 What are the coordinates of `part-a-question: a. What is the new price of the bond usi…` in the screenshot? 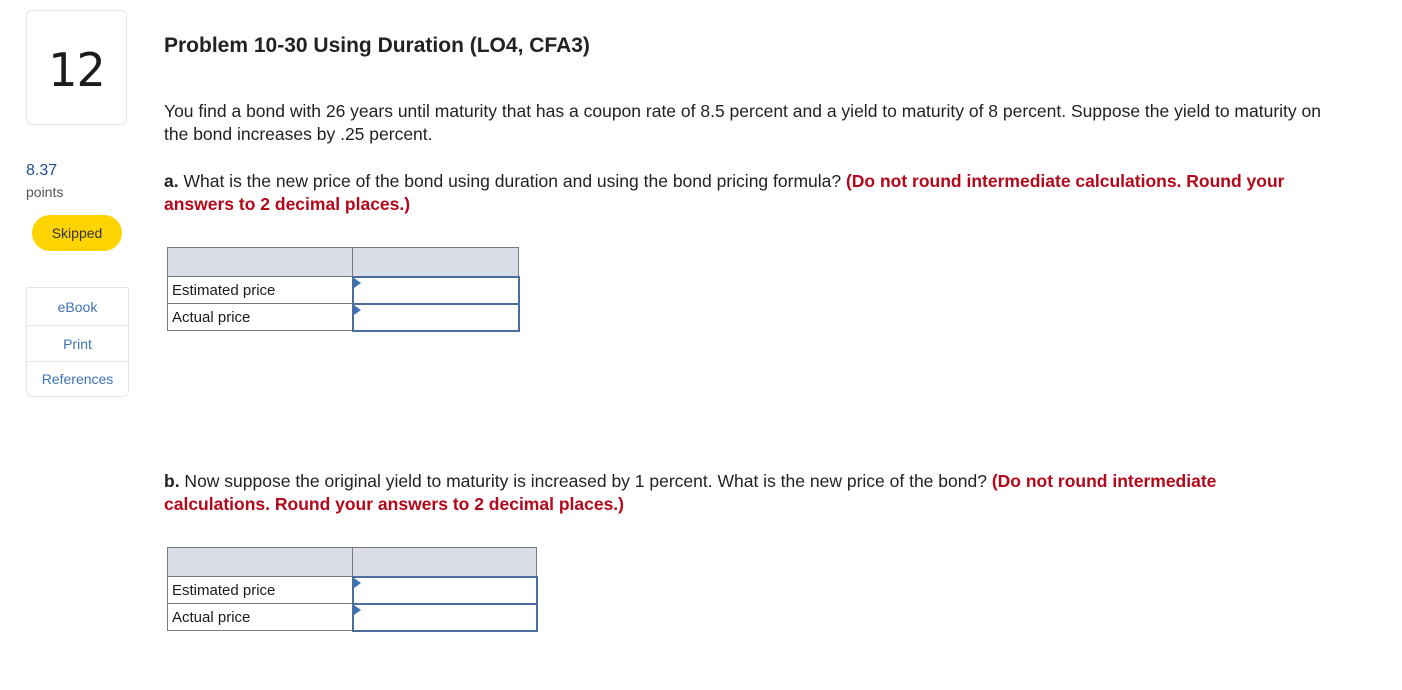 It's located at (754, 193).